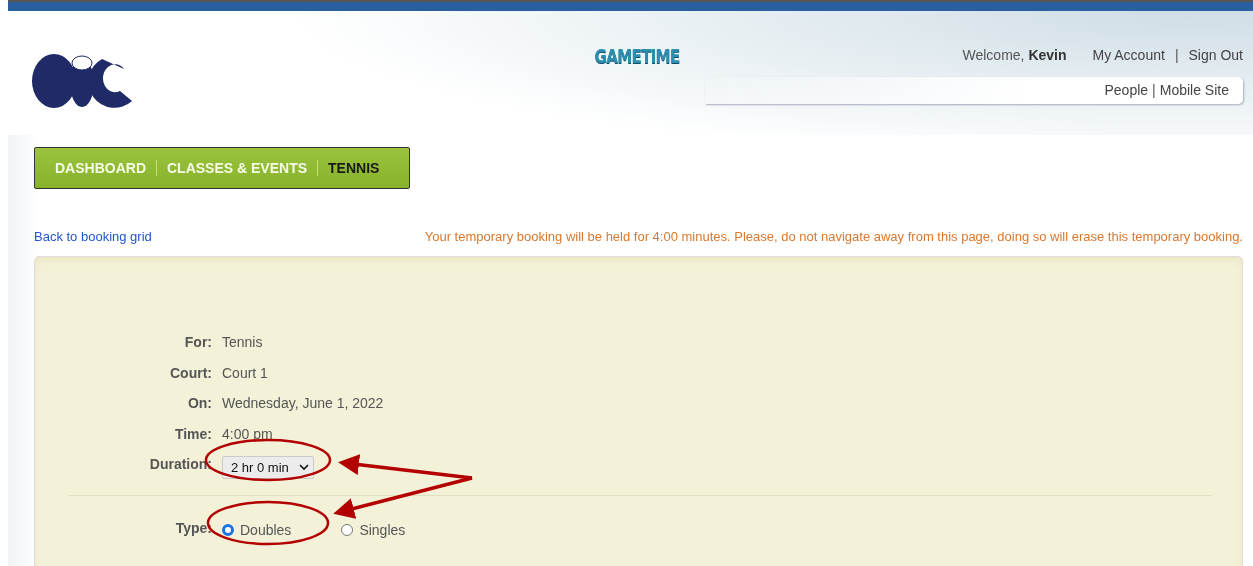 The width and height of the screenshot is (1253, 566). Describe the element at coordinates (266, 529) in the screenshot. I see `radio-label: Doubles` at that location.